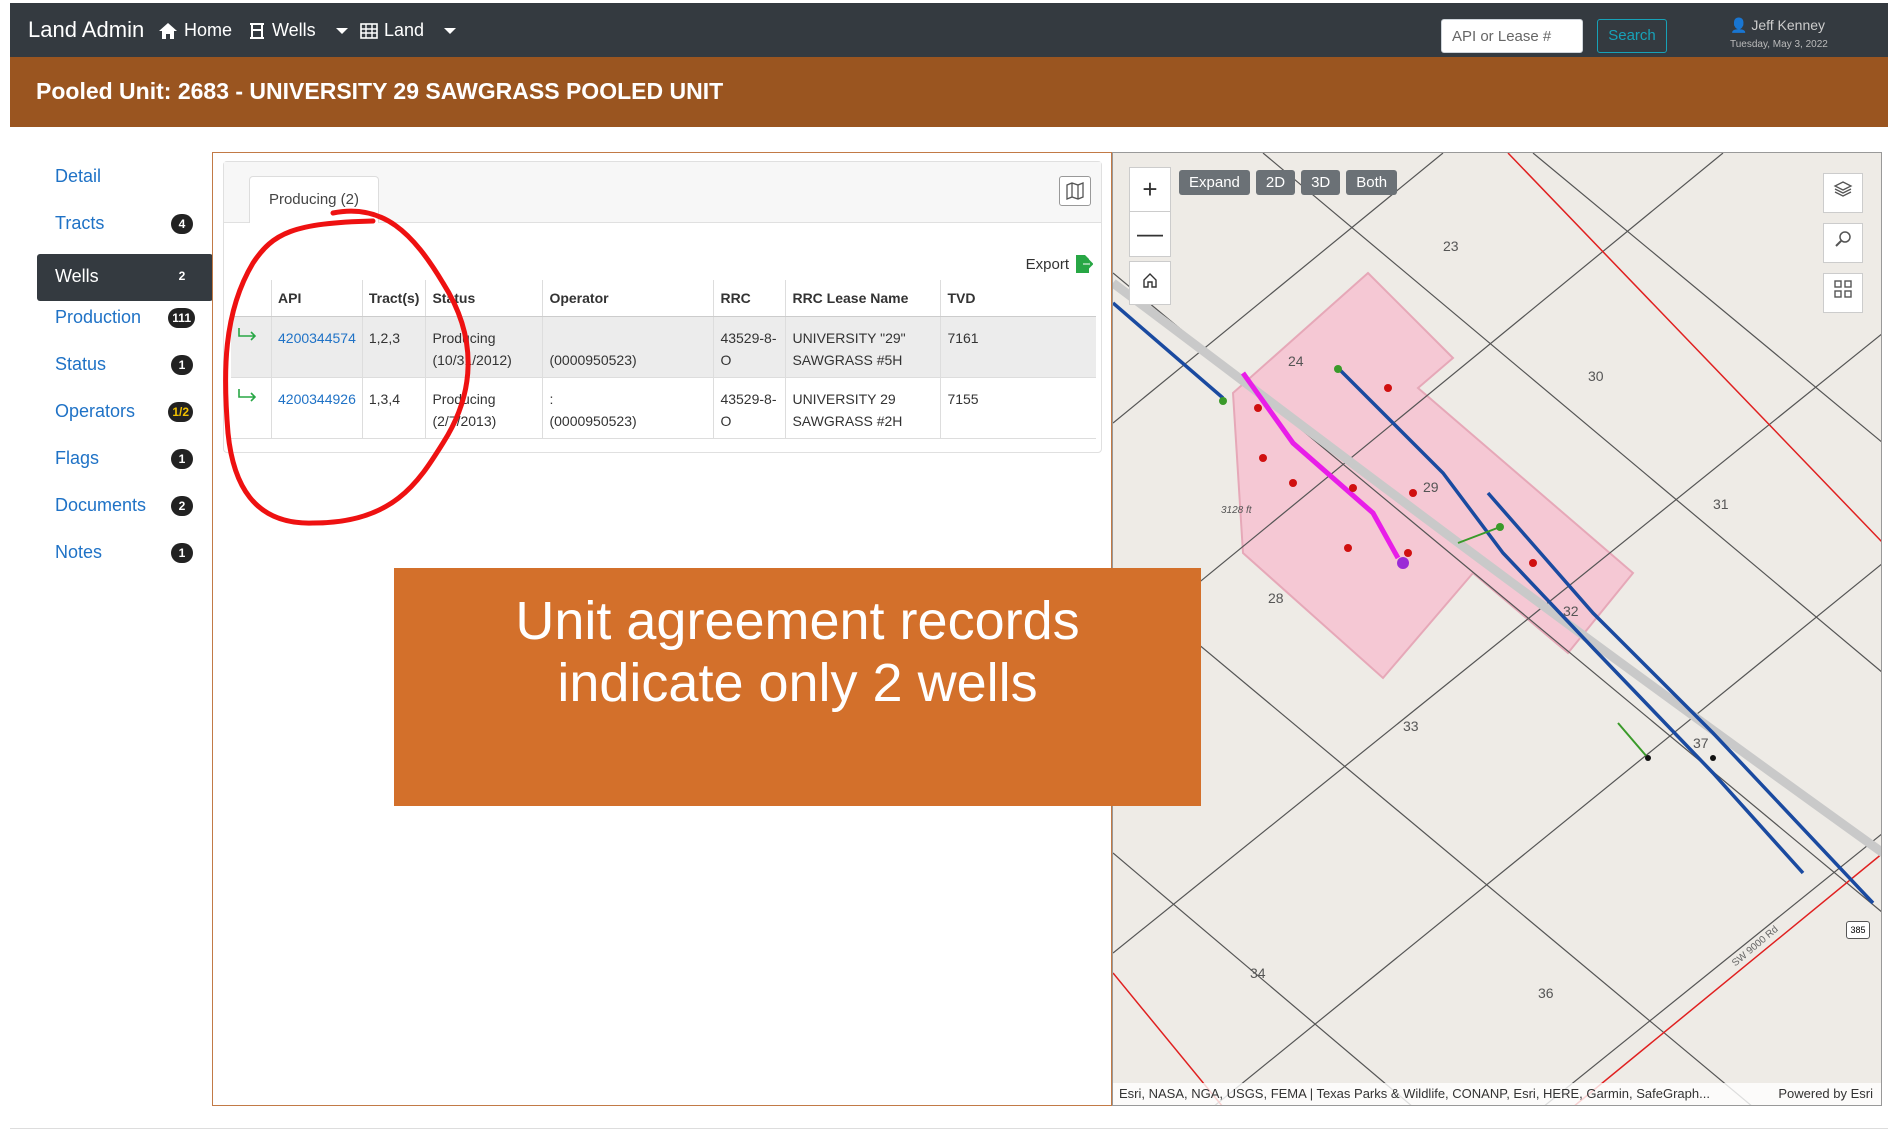 This screenshot has width=1898, height=1132. I want to click on powered-by-esri: Powered by Esri, so click(1825, 1094).